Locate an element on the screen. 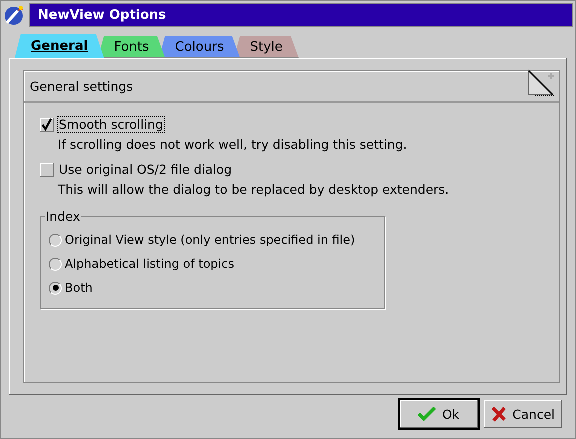 The image size is (576, 439). radio-label: Original View style (only entries specified in file) is located at coordinates (210, 240).